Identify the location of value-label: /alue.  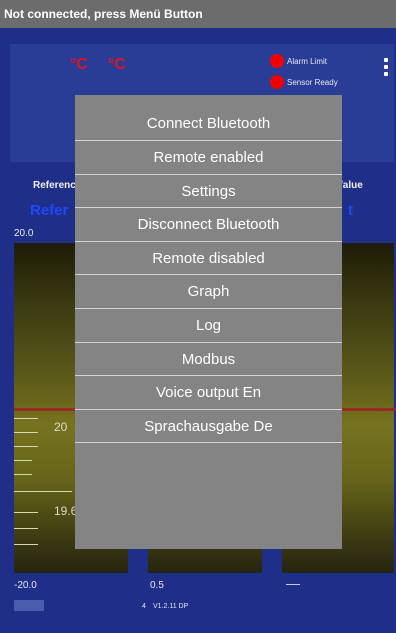
(351, 185).